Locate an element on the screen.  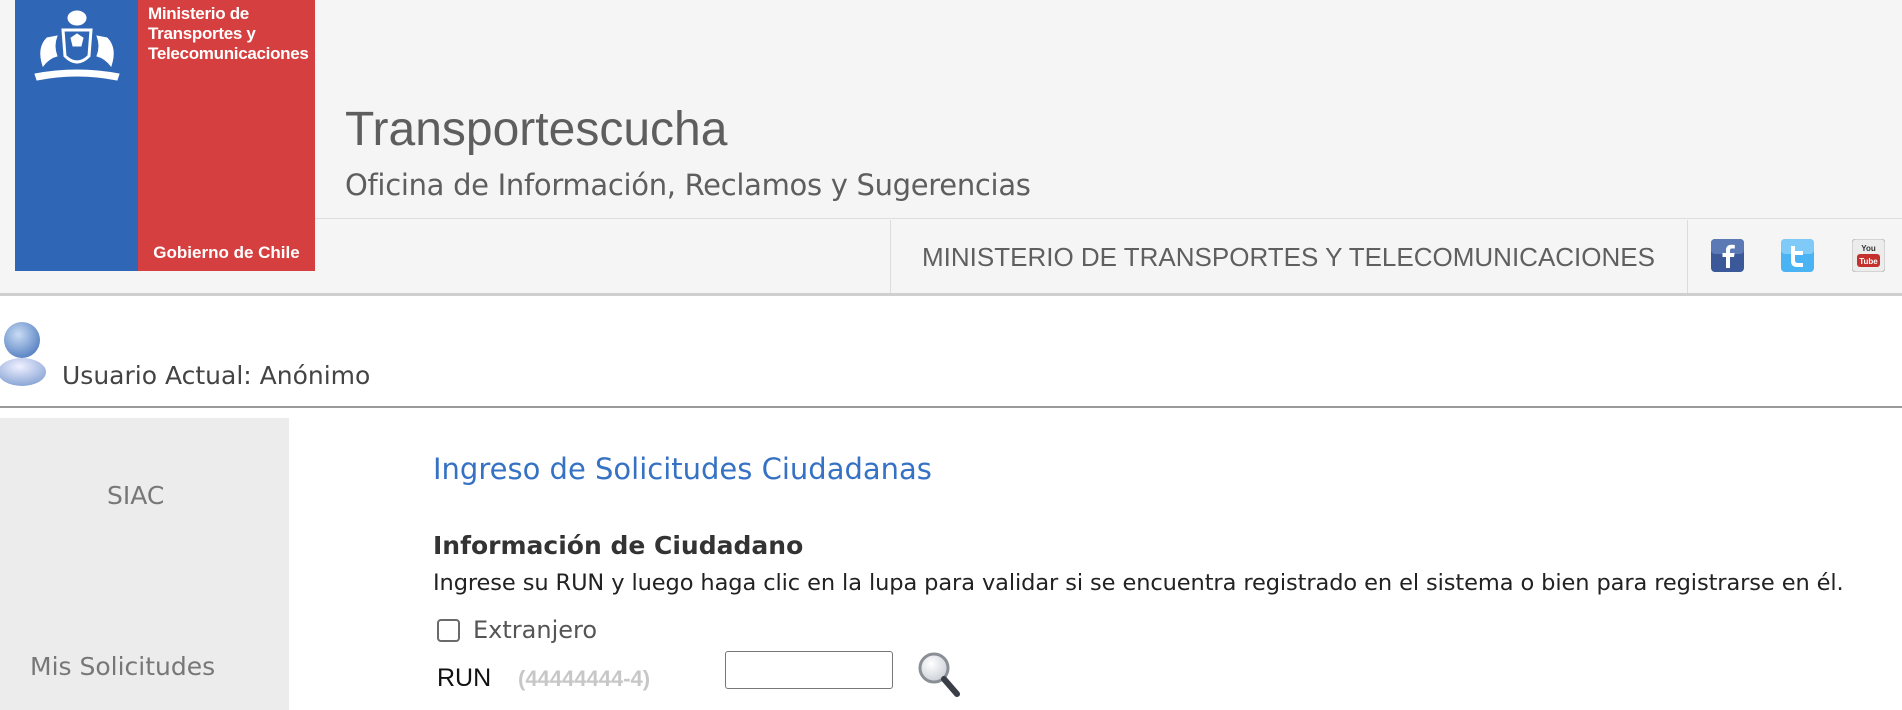
page-title: Ingreso de Solicitudes Ciudadanas is located at coordinates (682, 469).